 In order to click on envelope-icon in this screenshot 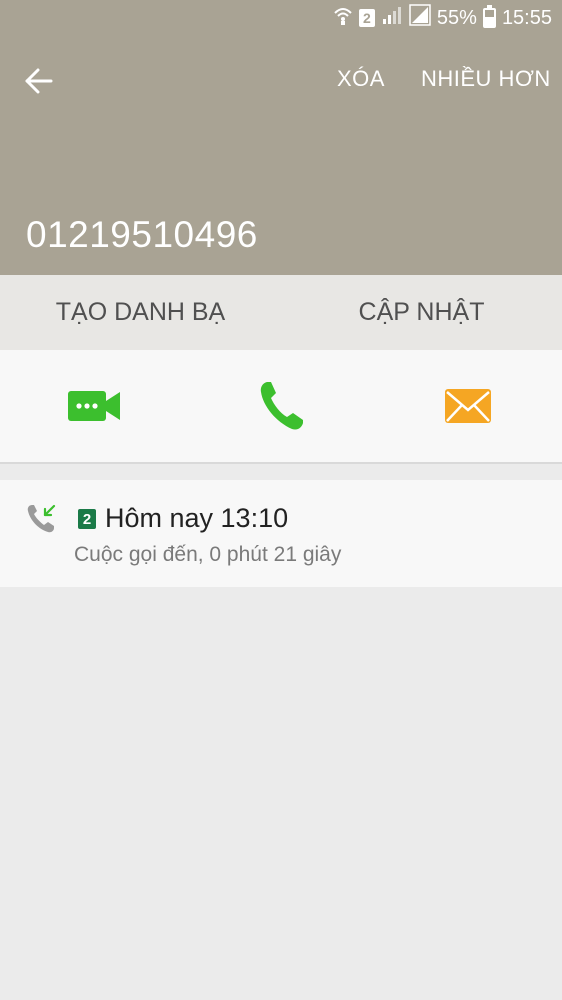, I will do `click(468, 406)`.